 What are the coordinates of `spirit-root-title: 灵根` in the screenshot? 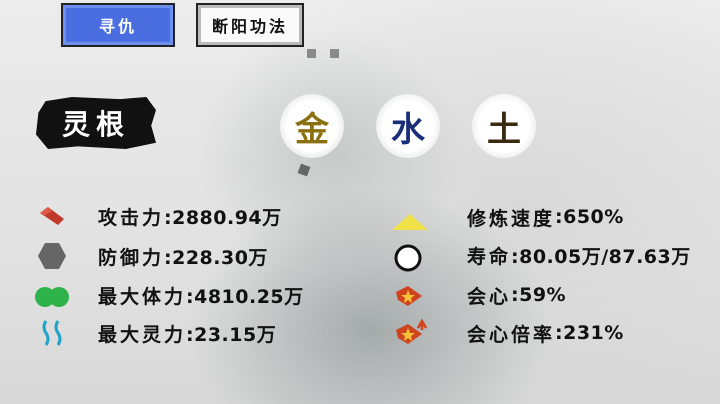 It's located at (95, 124).